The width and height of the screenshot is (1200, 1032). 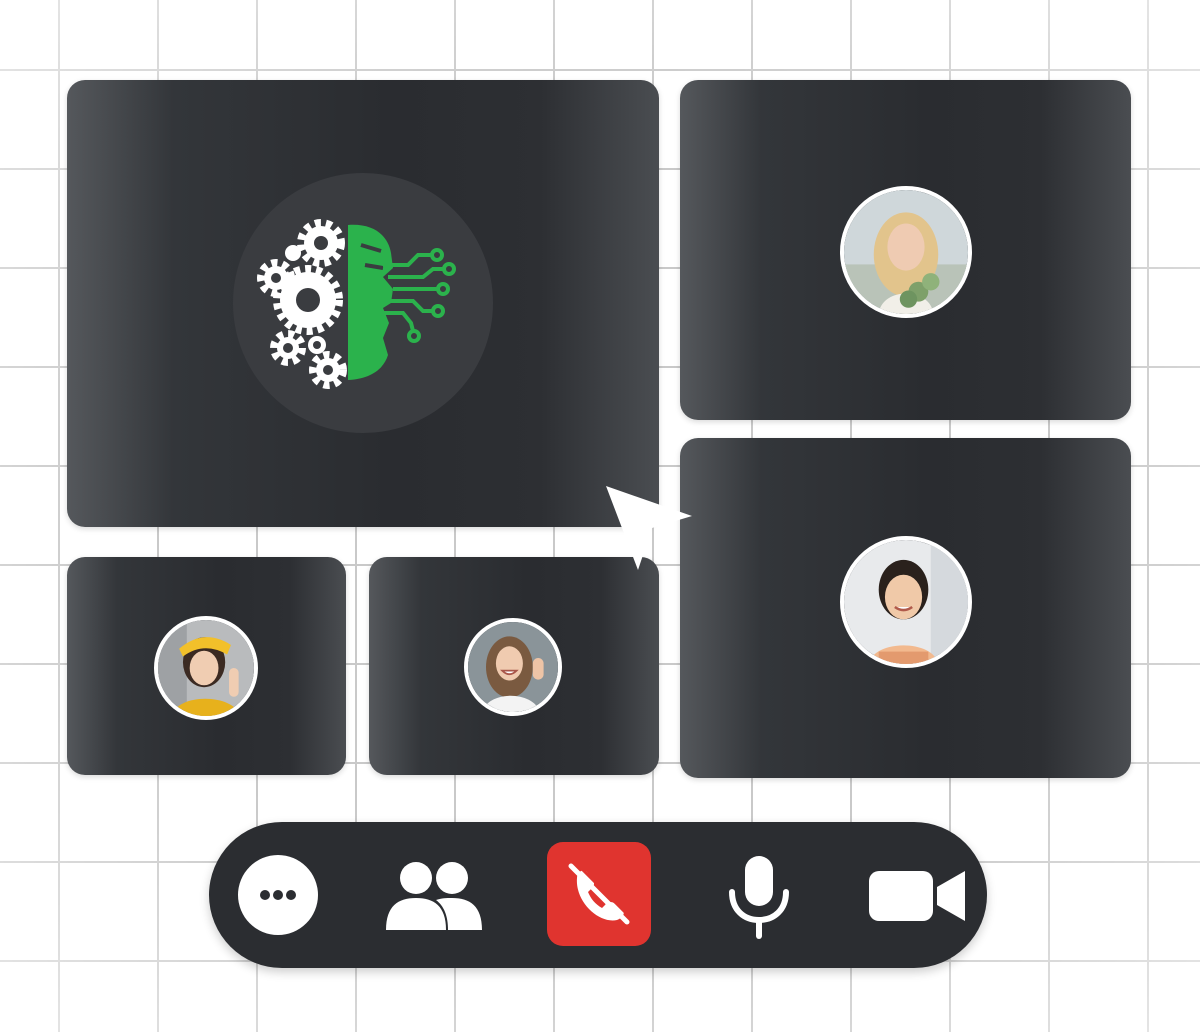 I want to click on woman-yellow-beret-avatar, so click(x=206, y=668).